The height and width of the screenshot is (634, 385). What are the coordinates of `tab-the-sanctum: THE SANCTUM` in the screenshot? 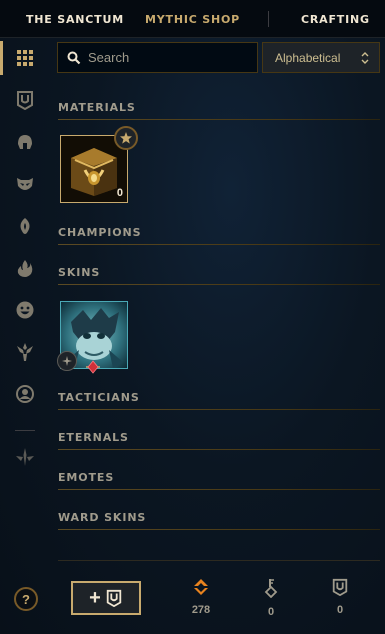 It's located at (75, 19).